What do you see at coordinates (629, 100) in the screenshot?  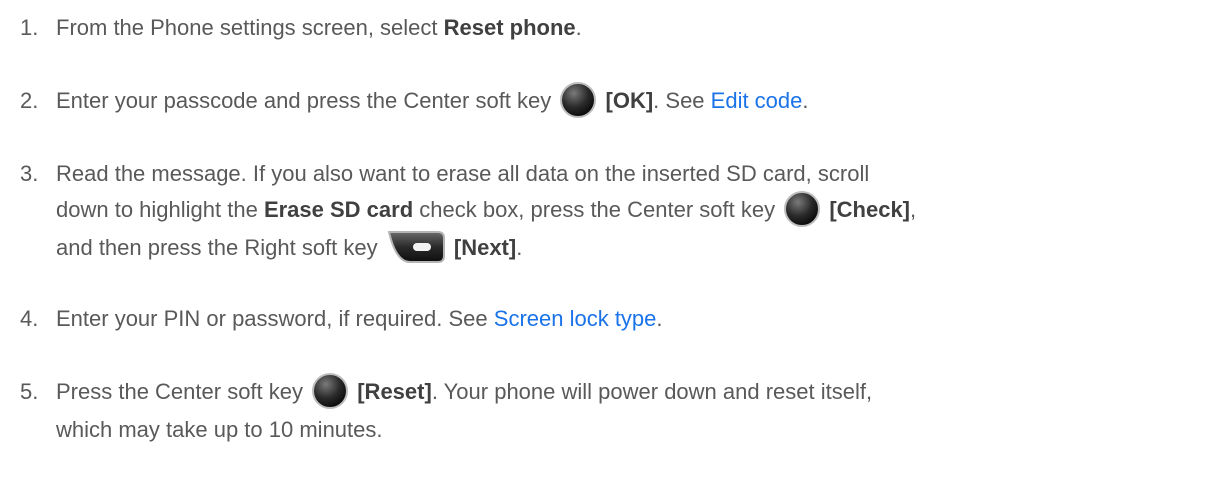 I see `bold-term: [OK]` at bounding box center [629, 100].